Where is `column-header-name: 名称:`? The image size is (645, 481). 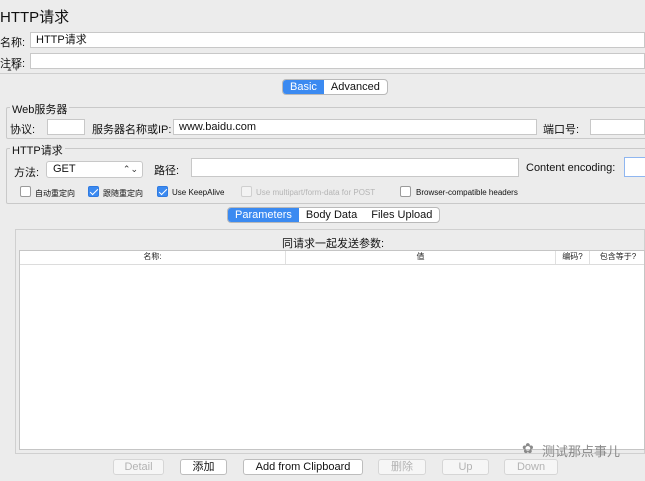 column-header-name: 名称: is located at coordinates (153, 257).